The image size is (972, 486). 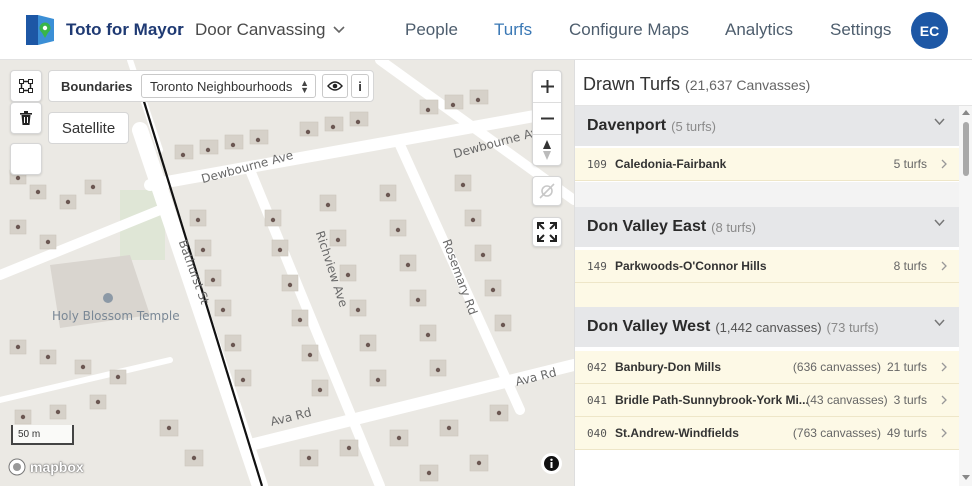 What do you see at coordinates (966, 112) in the screenshot?
I see `scroll-up-arrow-icon` at bounding box center [966, 112].